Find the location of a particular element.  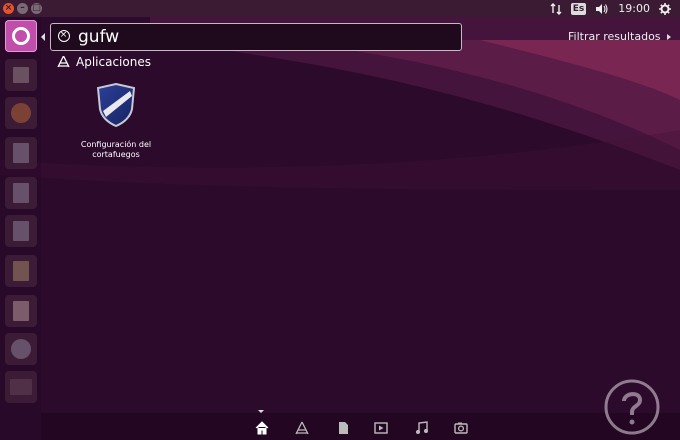

result-item: Configuración del cortafuegos is located at coordinates (116, 121).